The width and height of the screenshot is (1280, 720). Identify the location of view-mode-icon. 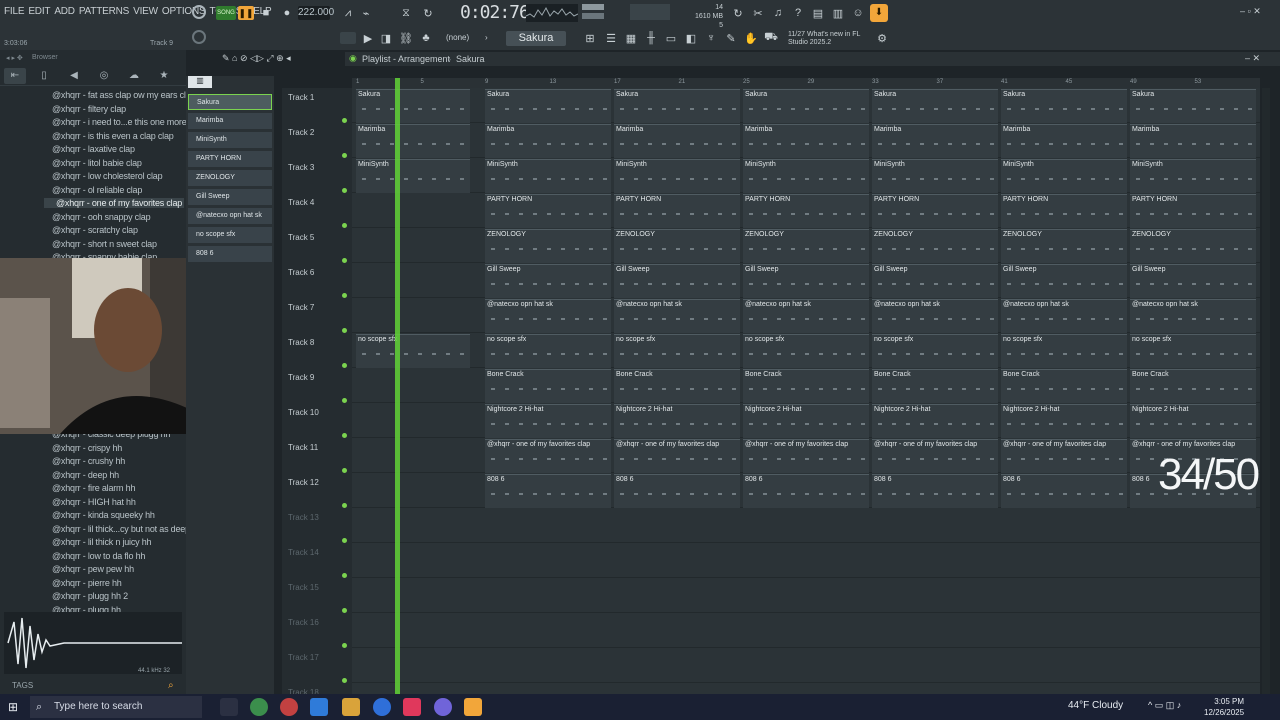
(348, 38).